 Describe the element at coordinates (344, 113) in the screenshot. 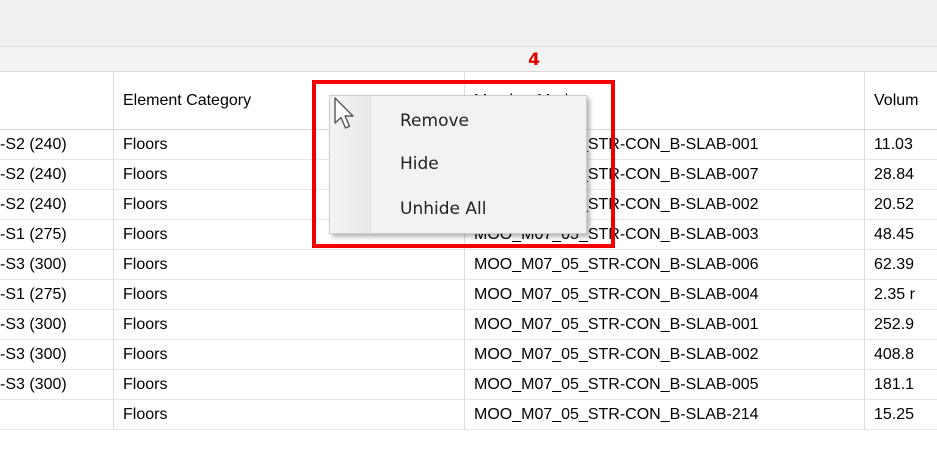

I see `mouse-pointer-icon` at that location.